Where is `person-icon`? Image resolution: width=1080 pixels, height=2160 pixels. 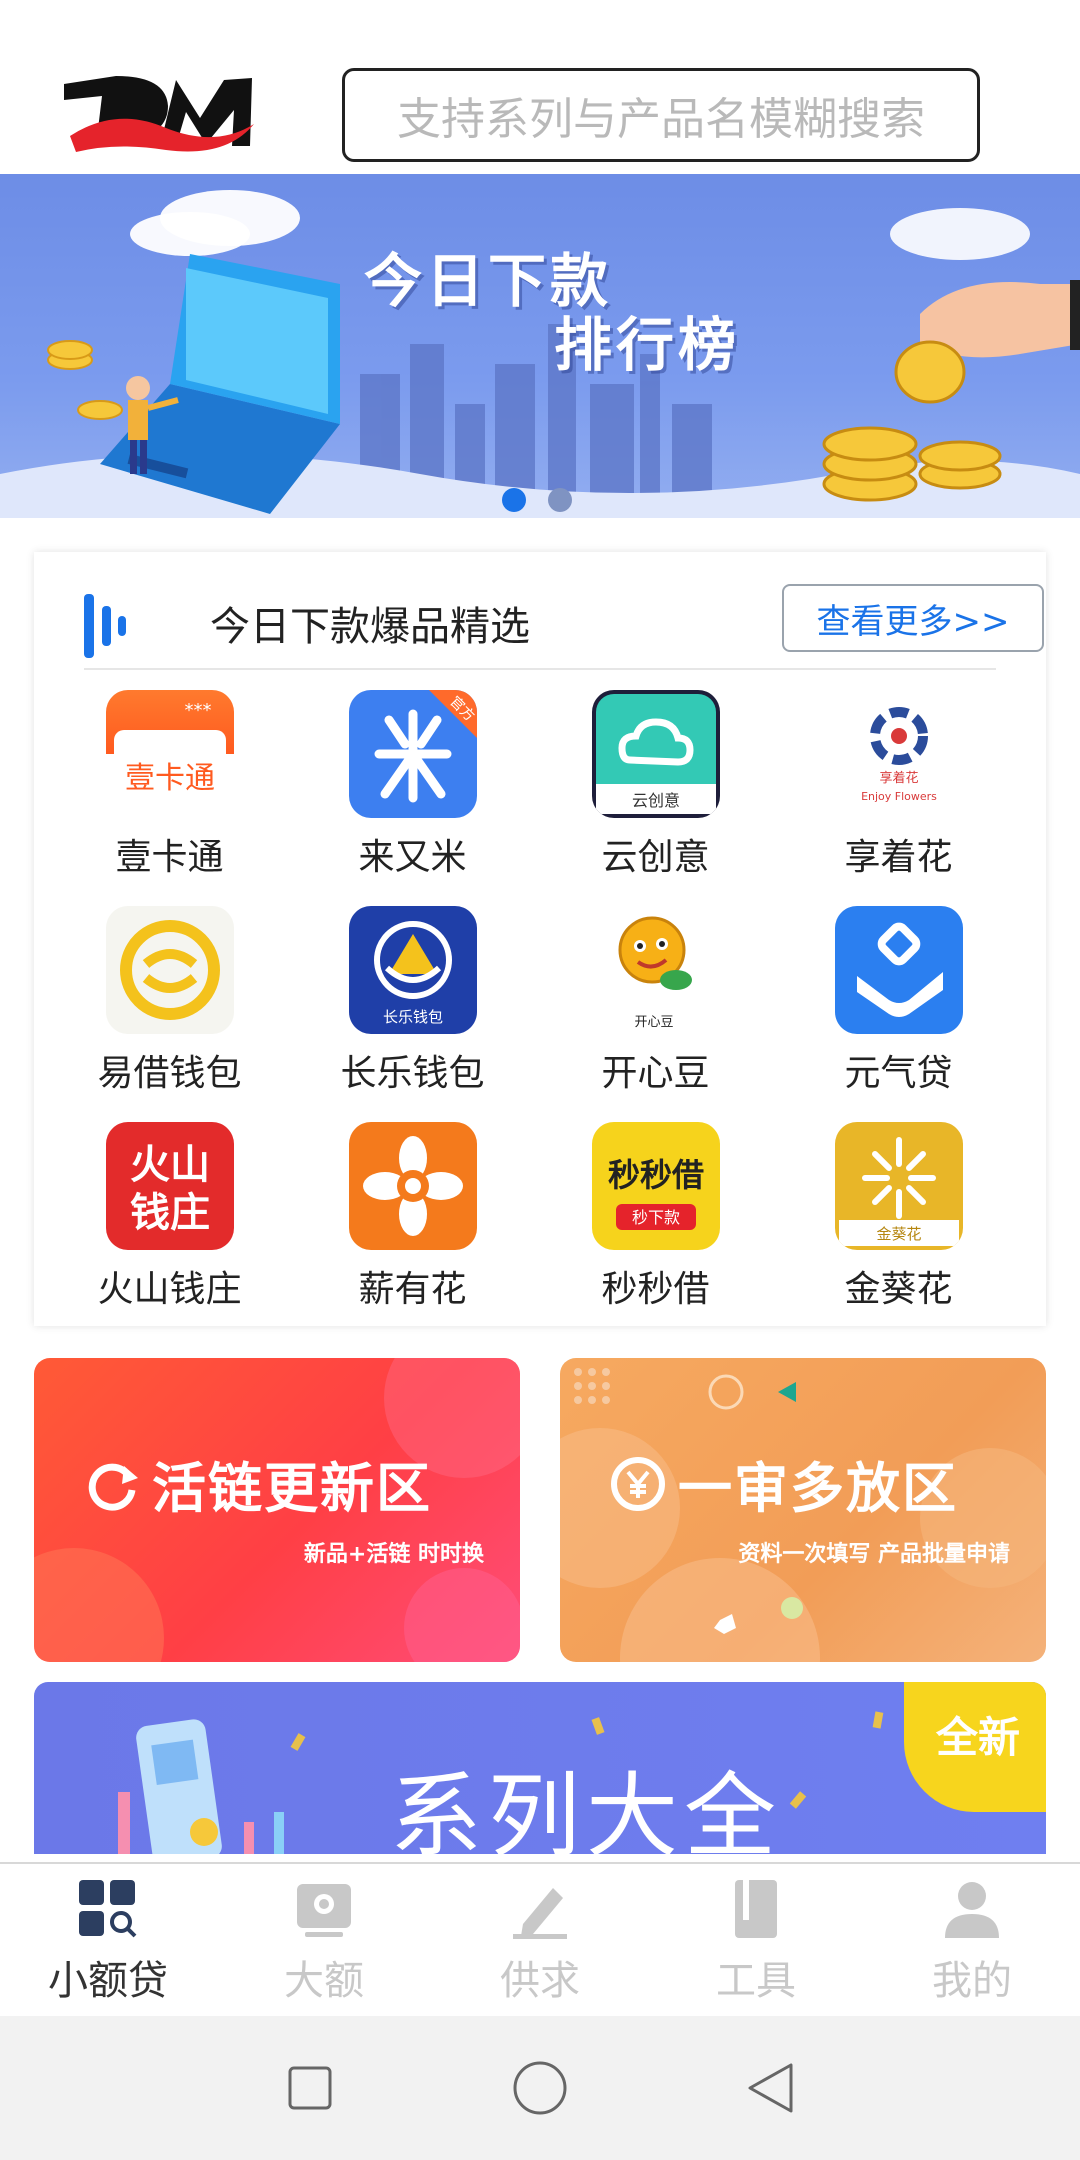 person-icon is located at coordinates (972, 1910).